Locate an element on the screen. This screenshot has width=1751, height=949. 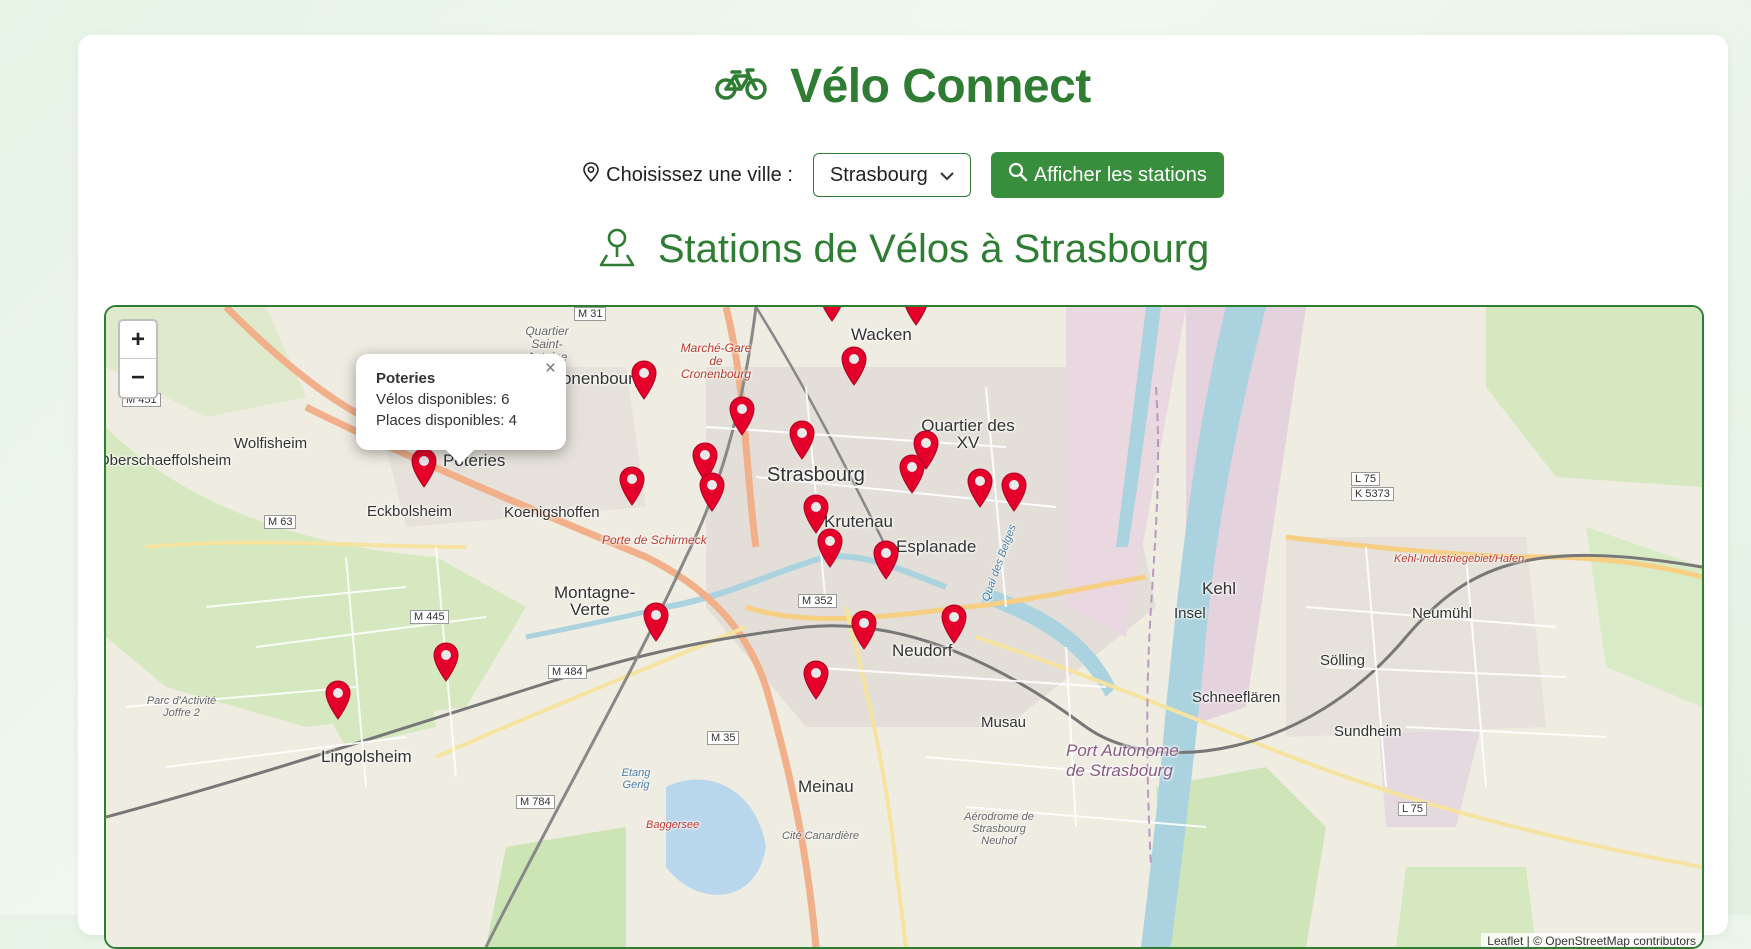
map-label: Montagne-Verte is located at coordinates (595, 601).